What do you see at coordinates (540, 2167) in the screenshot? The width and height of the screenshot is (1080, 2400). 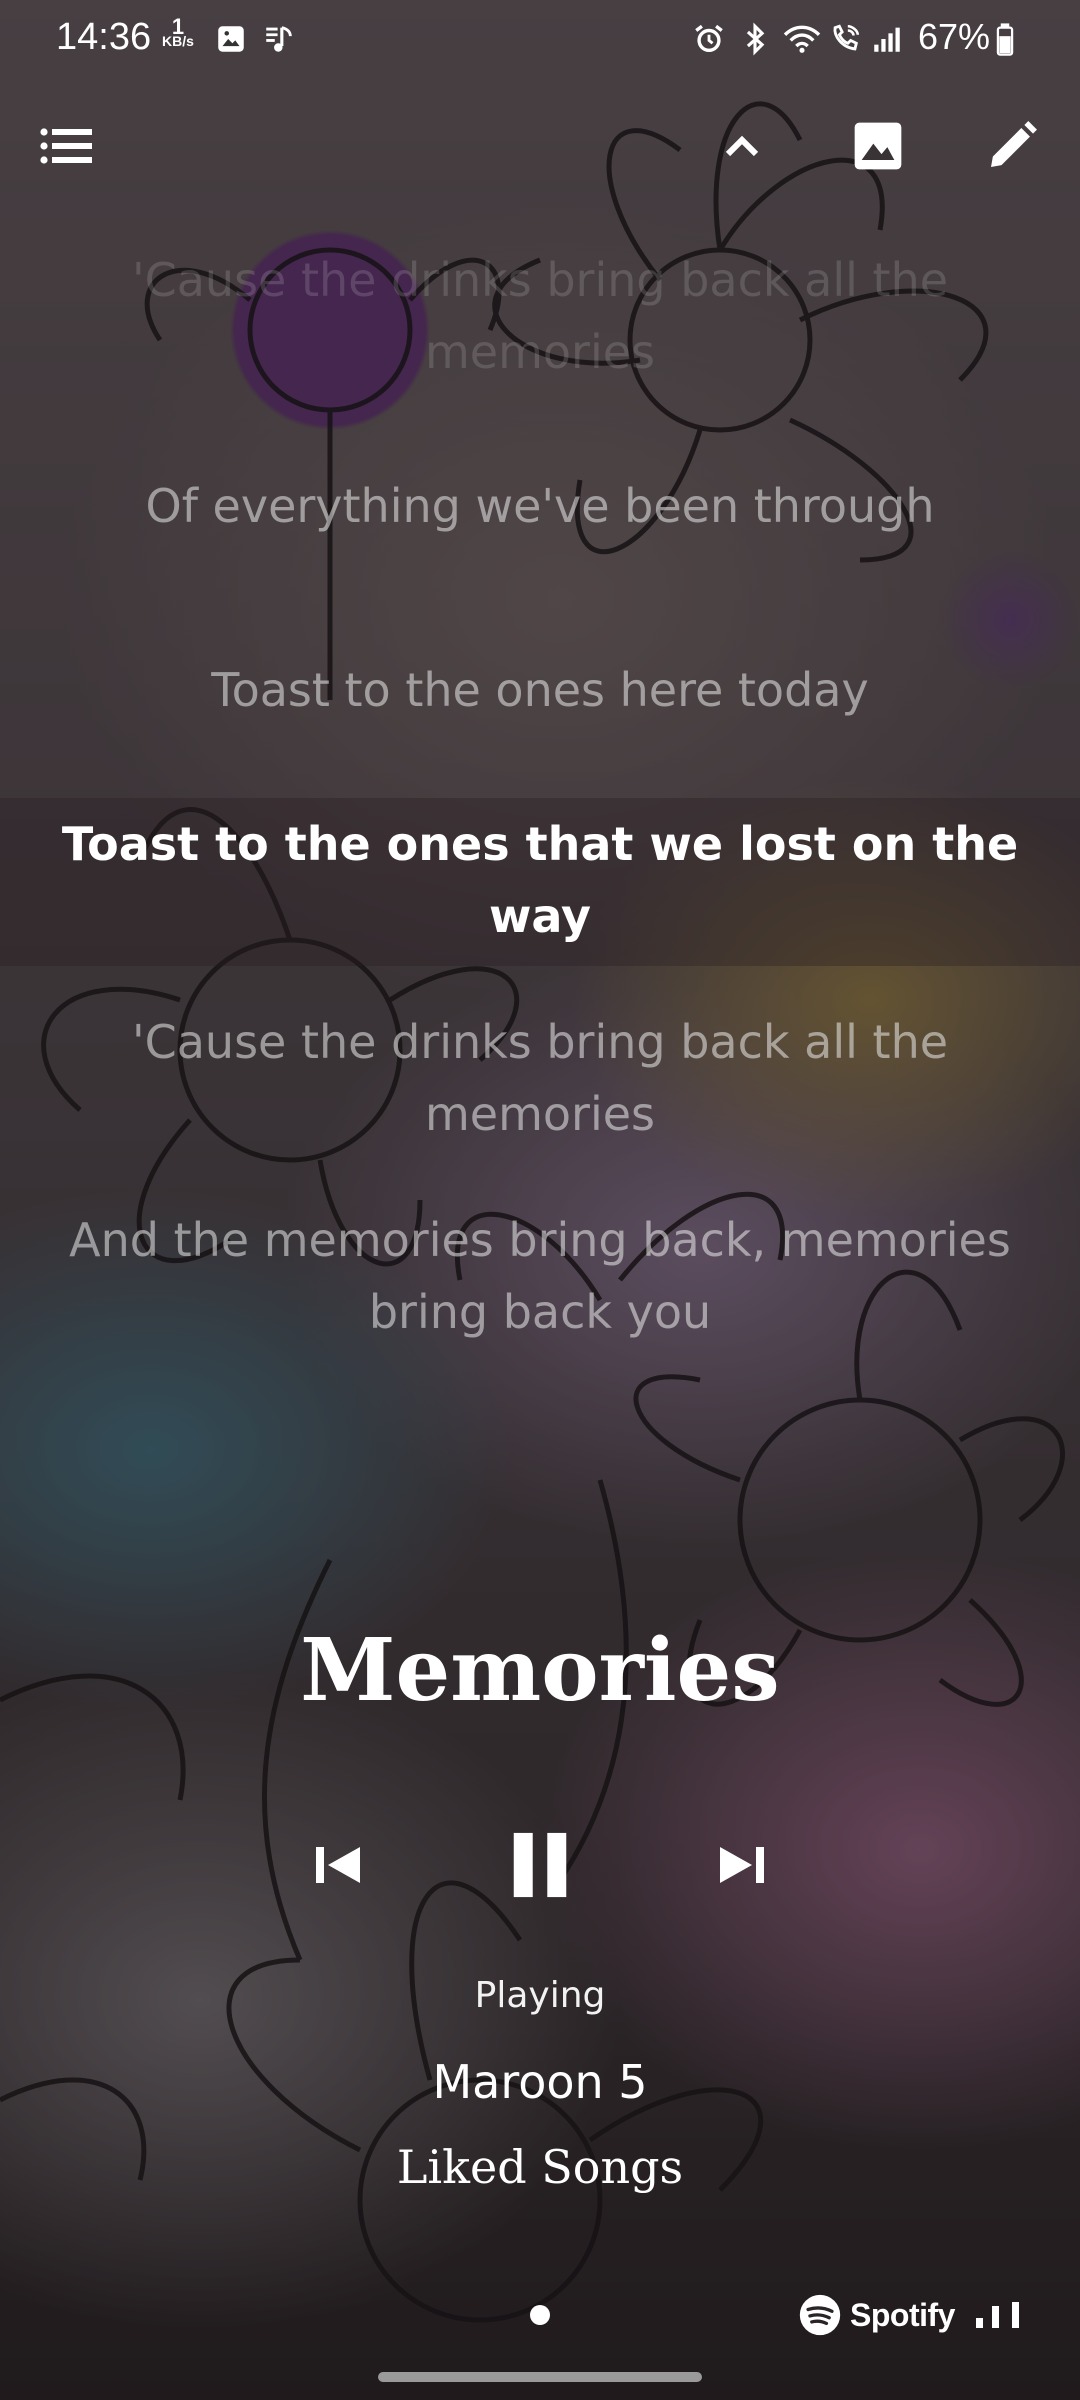 I see `playlist-name: Liked Songs` at bounding box center [540, 2167].